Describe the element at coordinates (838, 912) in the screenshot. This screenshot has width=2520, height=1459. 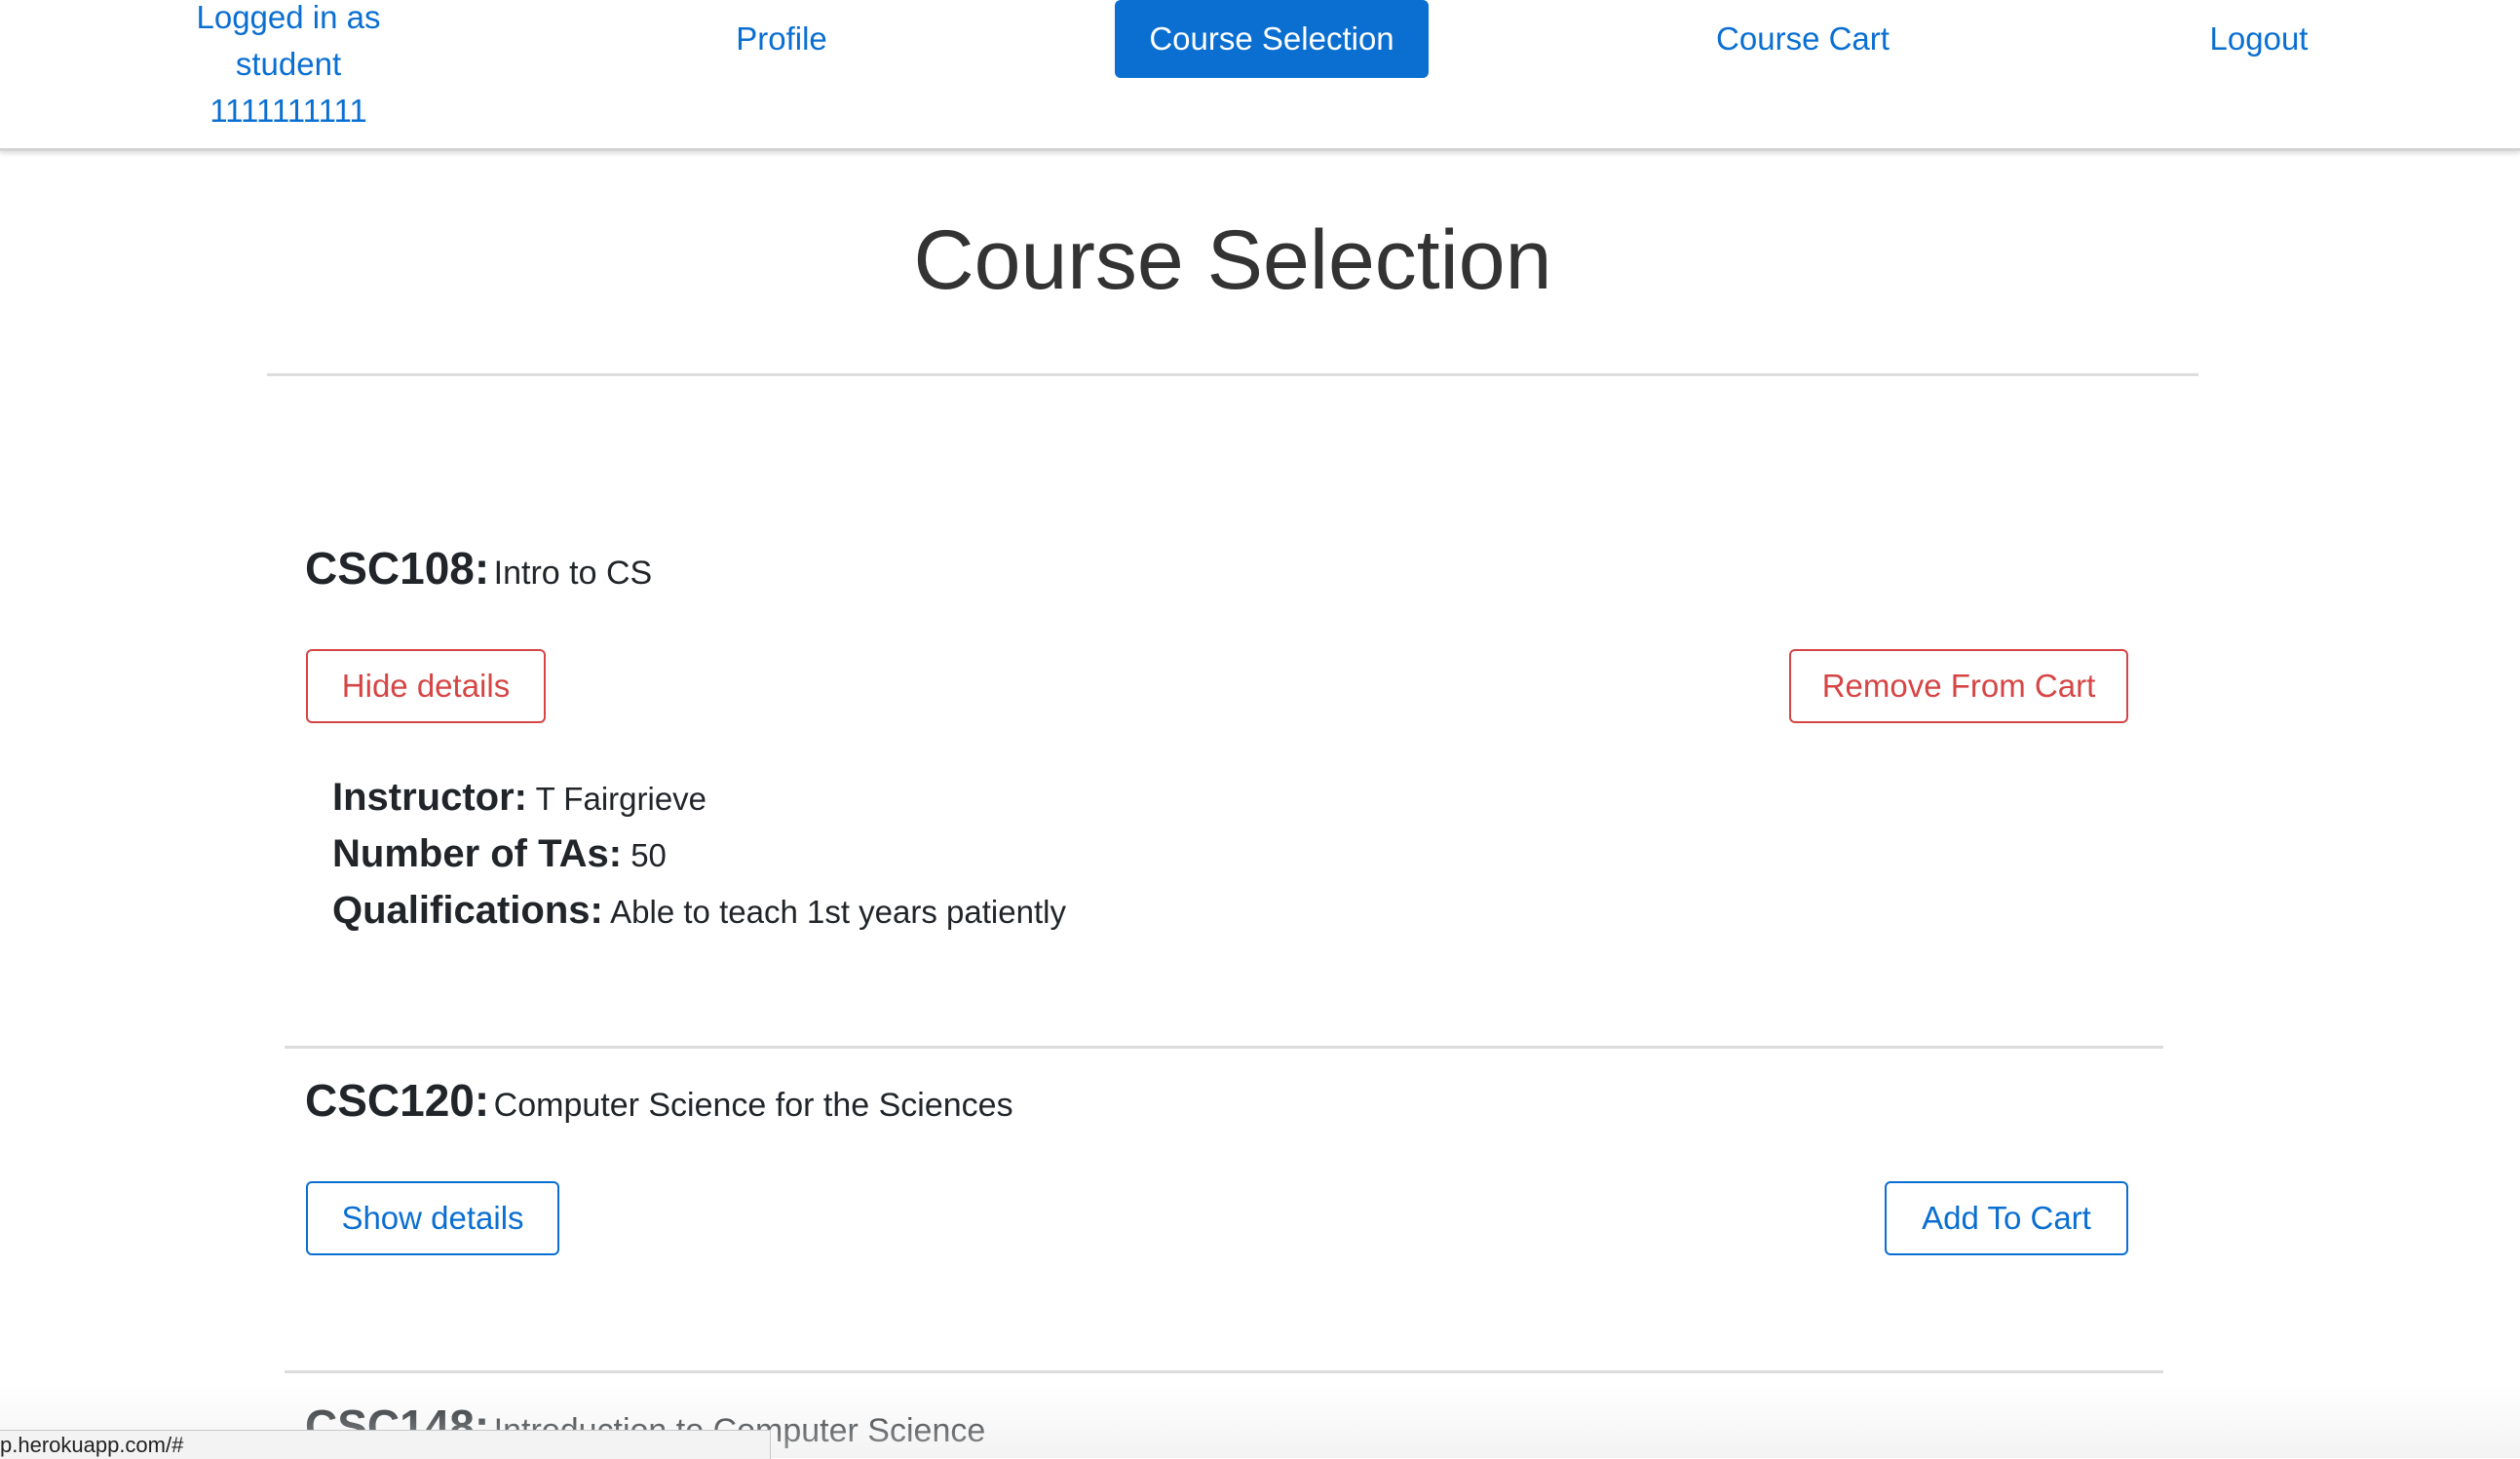
I see `qualifications-value: Able to teach 1st years patiently` at that location.